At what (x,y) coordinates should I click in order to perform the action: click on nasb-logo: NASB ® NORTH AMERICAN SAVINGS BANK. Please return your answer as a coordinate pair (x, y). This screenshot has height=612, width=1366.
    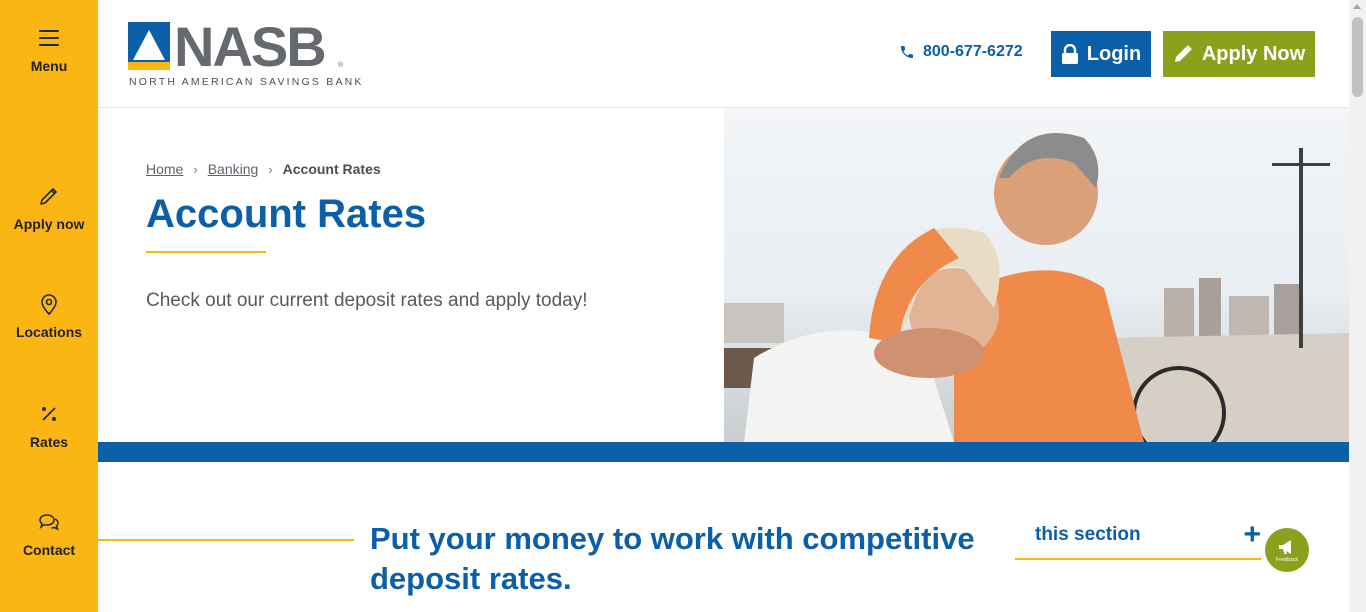
    Looking at the image, I should click on (244, 52).